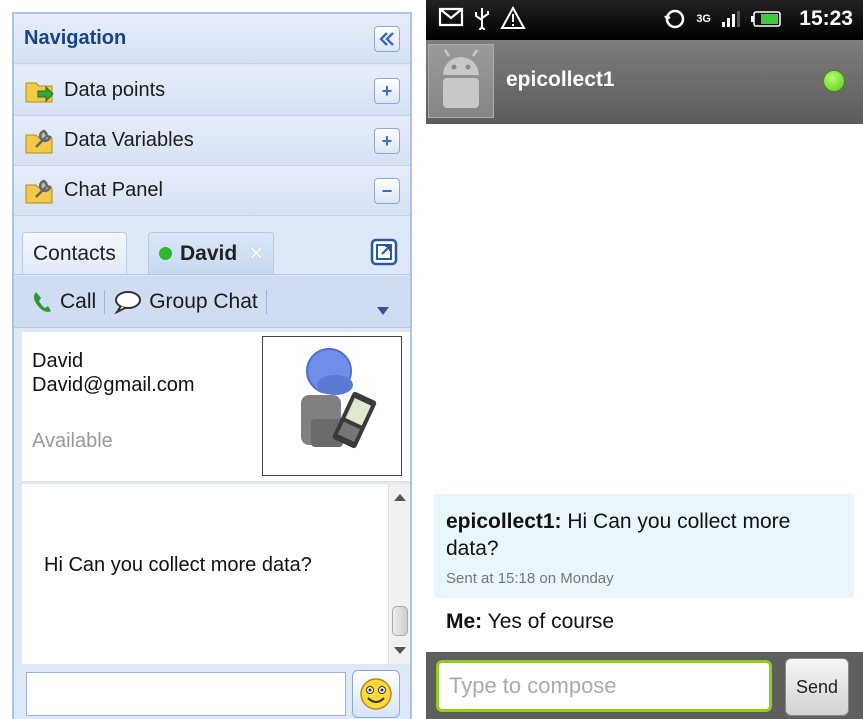 The height and width of the screenshot is (719, 863). What do you see at coordinates (504, 521) in the screenshot?
I see `incoming-sender: epicollect1:` at bounding box center [504, 521].